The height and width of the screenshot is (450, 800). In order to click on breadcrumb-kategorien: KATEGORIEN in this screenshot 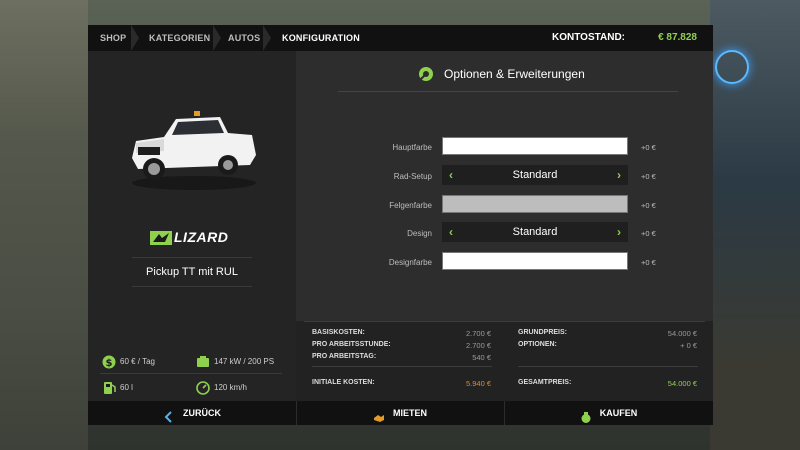, I will do `click(179, 38)`.